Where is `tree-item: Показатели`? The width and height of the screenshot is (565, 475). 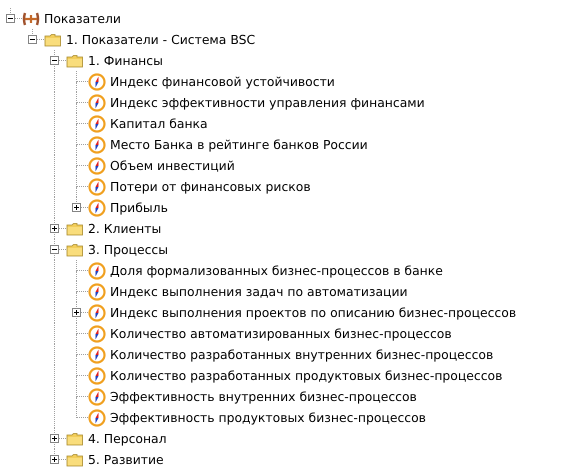 tree-item: Показатели is located at coordinates (82, 18).